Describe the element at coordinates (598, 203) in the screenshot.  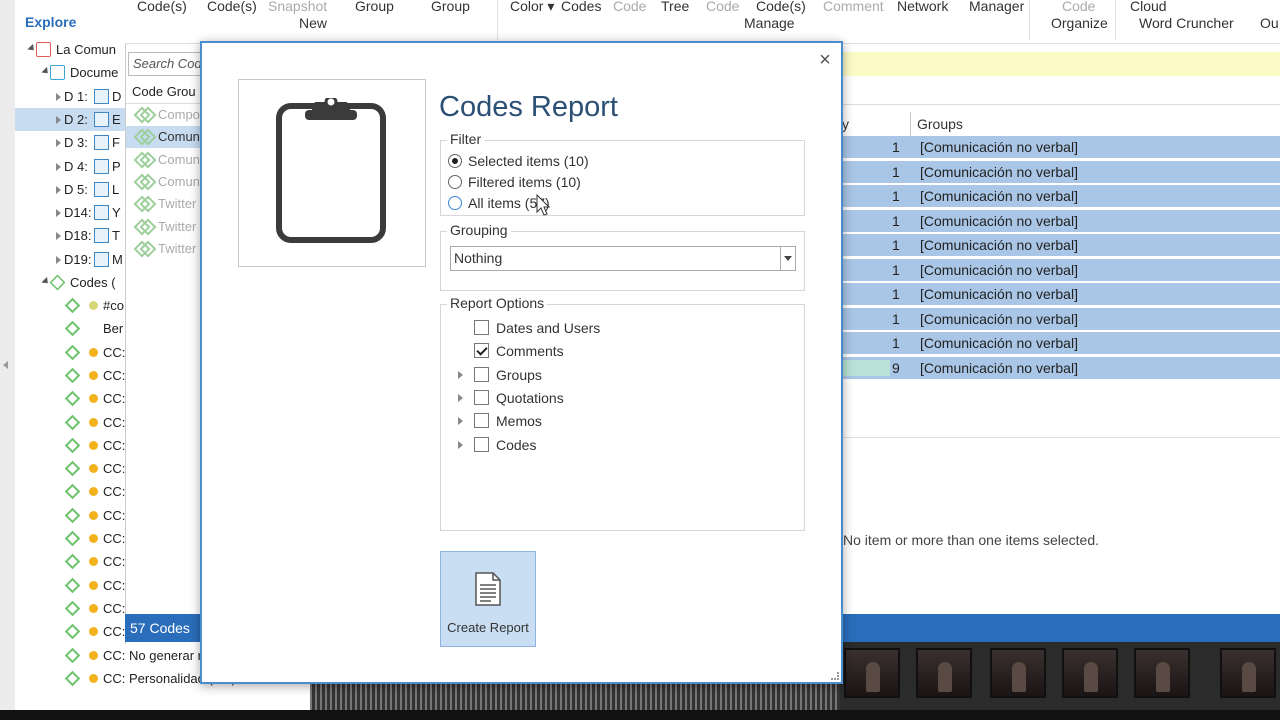
I see `filter-option: All items (57)` at that location.